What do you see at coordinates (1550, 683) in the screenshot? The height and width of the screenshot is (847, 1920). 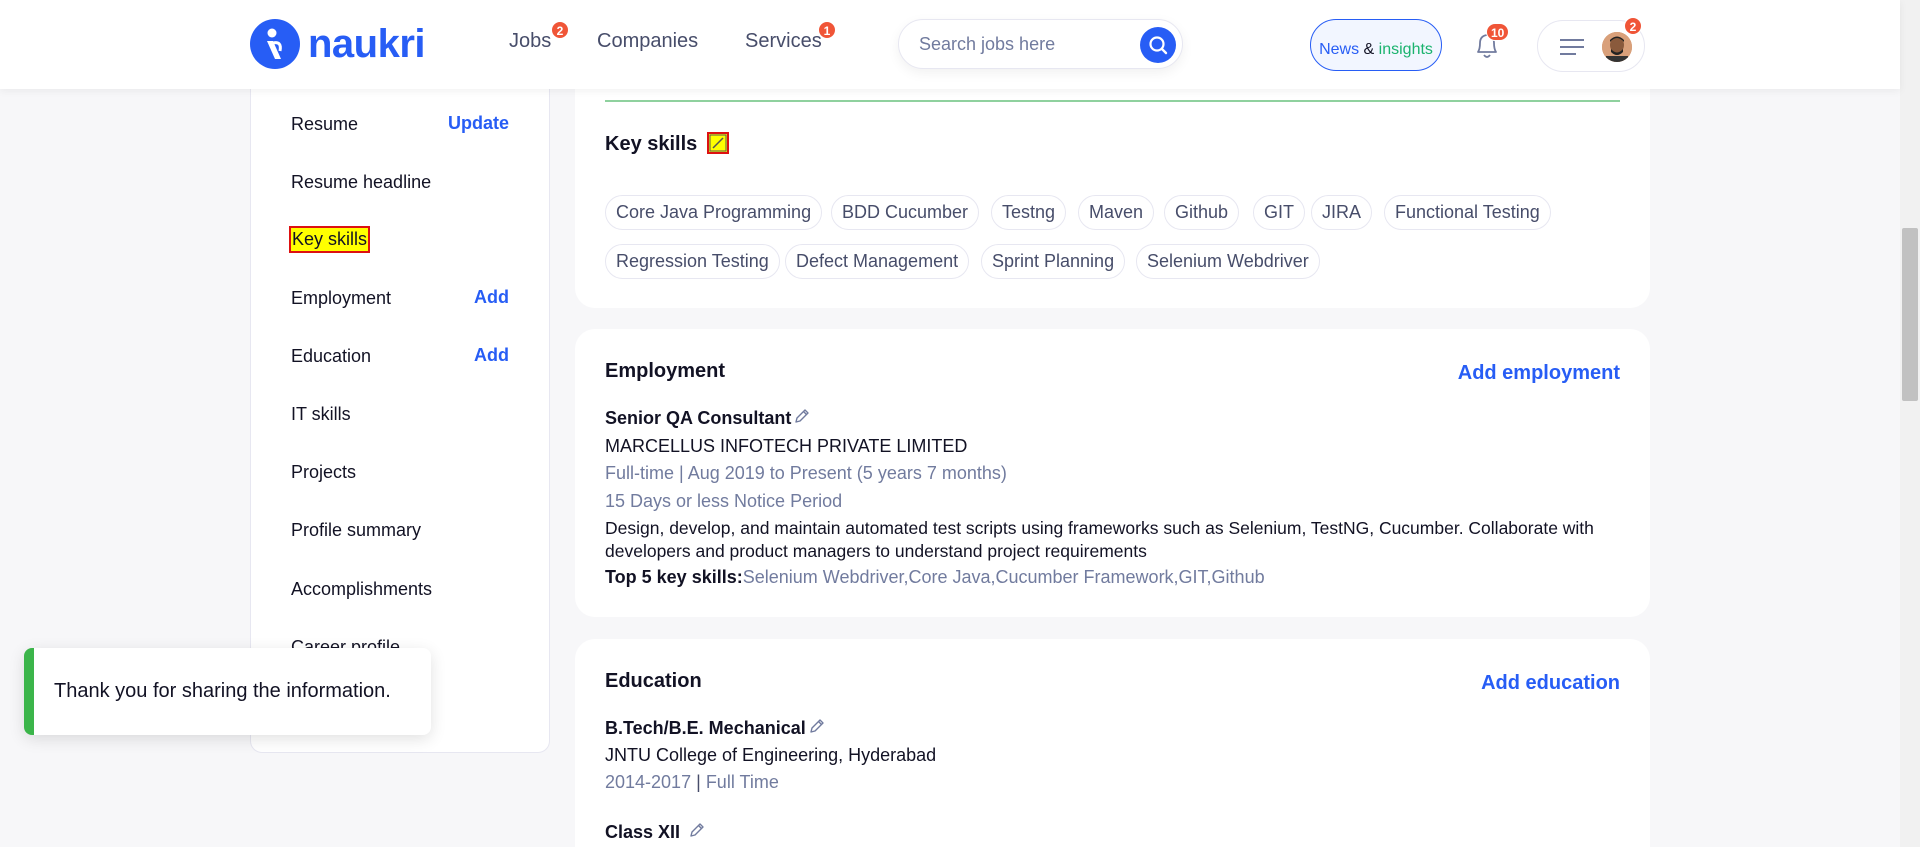 I see `add-education-link: Add education` at bounding box center [1550, 683].